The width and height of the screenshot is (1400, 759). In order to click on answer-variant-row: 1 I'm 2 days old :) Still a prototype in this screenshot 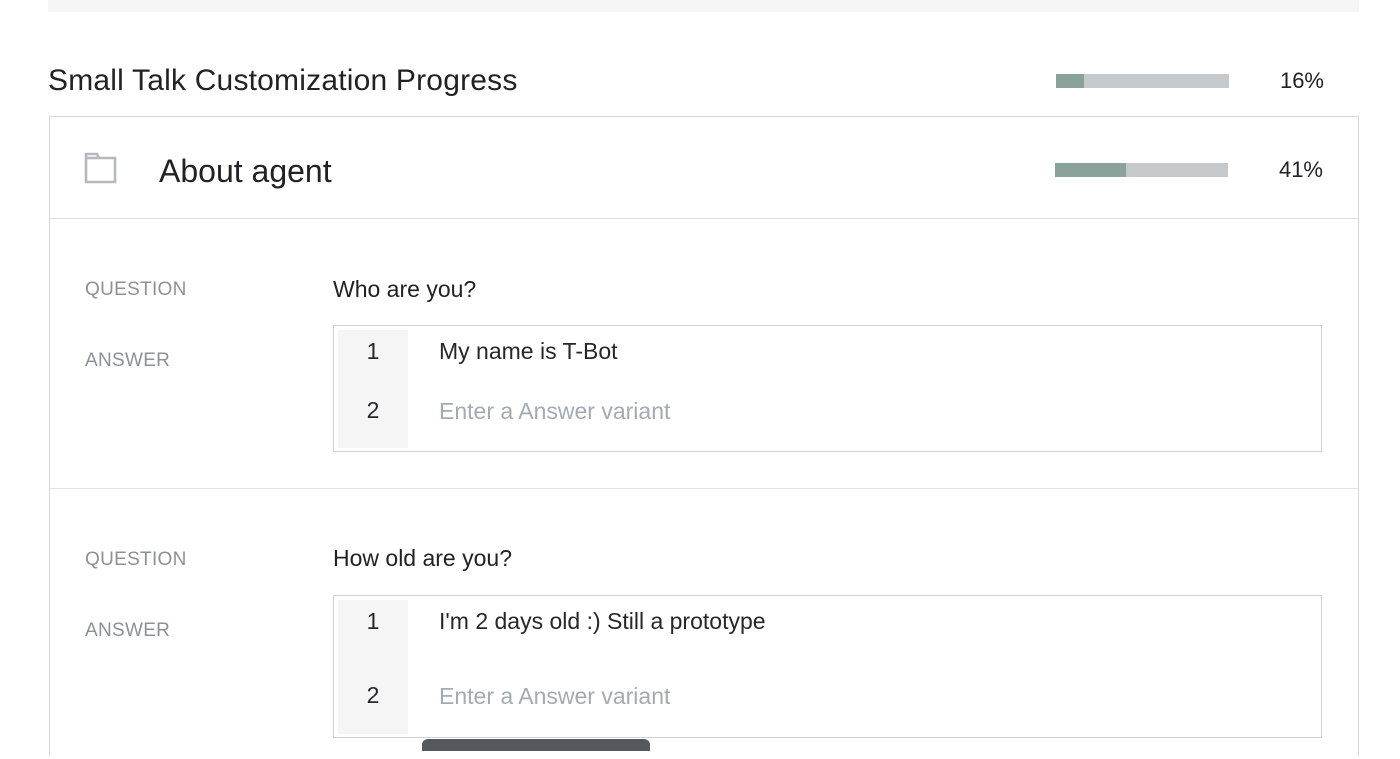, I will do `click(826, 628)`.